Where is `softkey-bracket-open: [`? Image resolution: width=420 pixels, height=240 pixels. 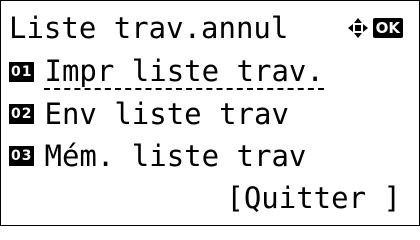
softkey-bracket-open: [ is located at coordinates (235, 198).